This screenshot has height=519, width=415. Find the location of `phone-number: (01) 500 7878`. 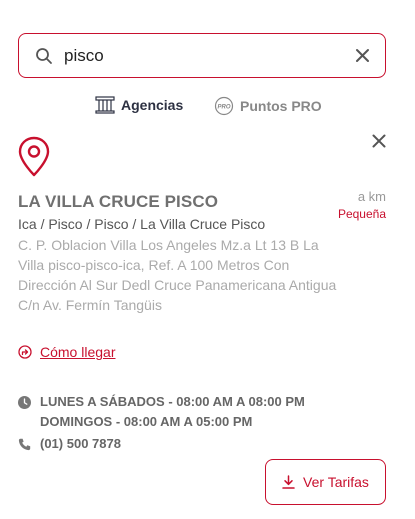

phone-number: (01) 500 7878 is located at coordinates (80, 443).